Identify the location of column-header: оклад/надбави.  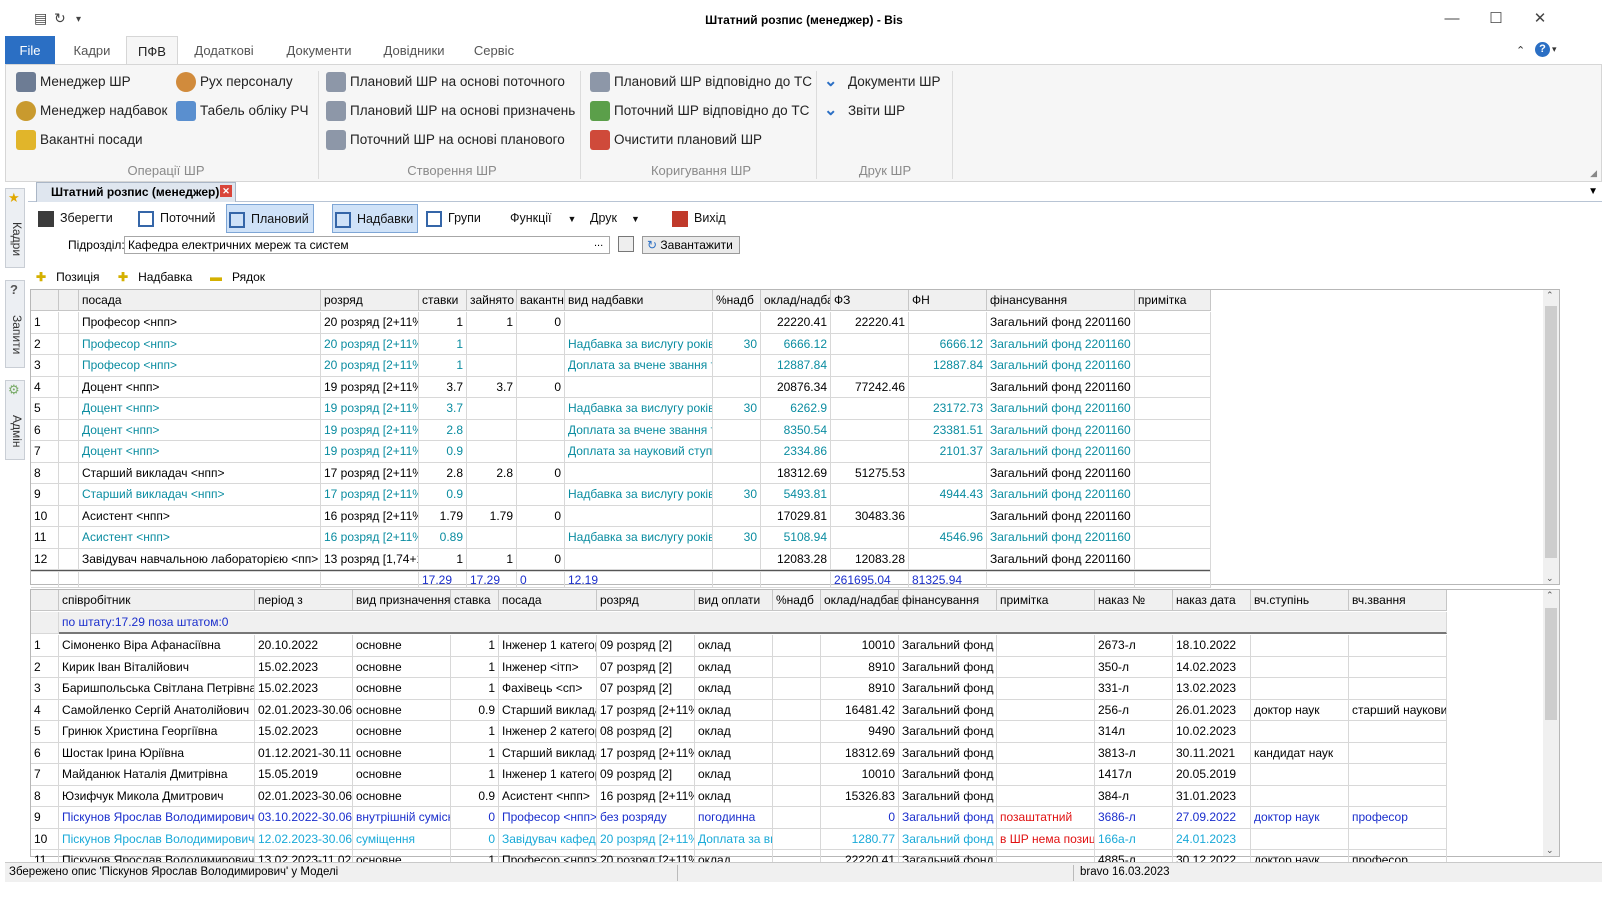
(860, 600).